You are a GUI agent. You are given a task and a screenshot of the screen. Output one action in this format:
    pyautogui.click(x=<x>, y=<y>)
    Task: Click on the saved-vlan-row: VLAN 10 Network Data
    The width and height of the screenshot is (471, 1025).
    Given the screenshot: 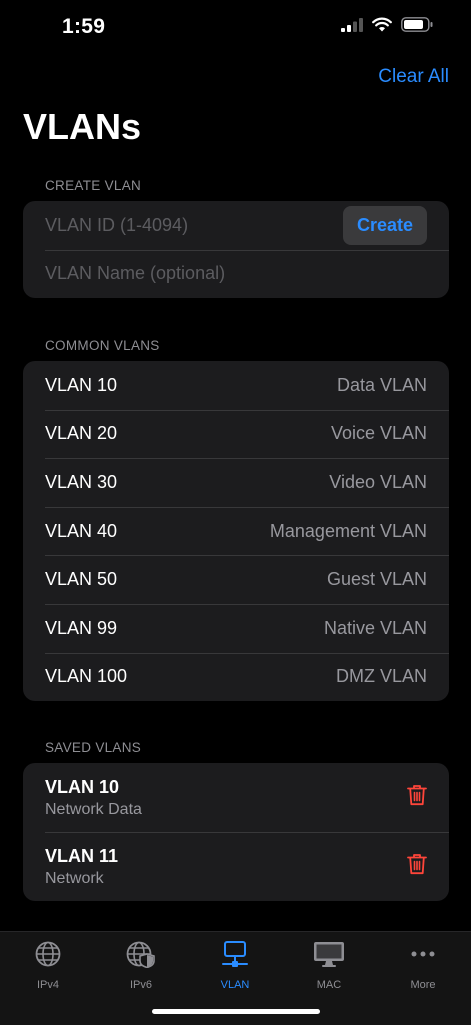 What is the action you would take?
    pyautogui.click(x=236, y=797)
    